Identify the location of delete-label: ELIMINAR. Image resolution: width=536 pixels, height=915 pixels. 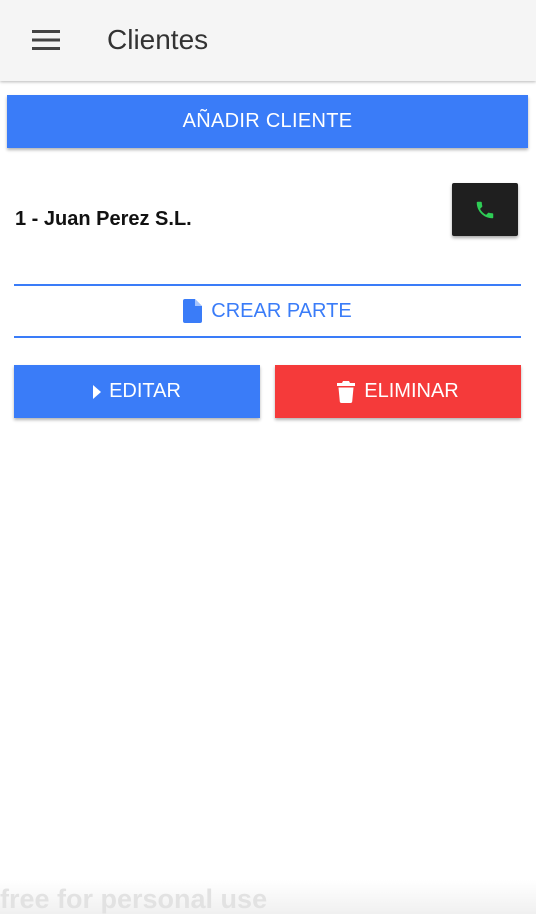
(411, 391).